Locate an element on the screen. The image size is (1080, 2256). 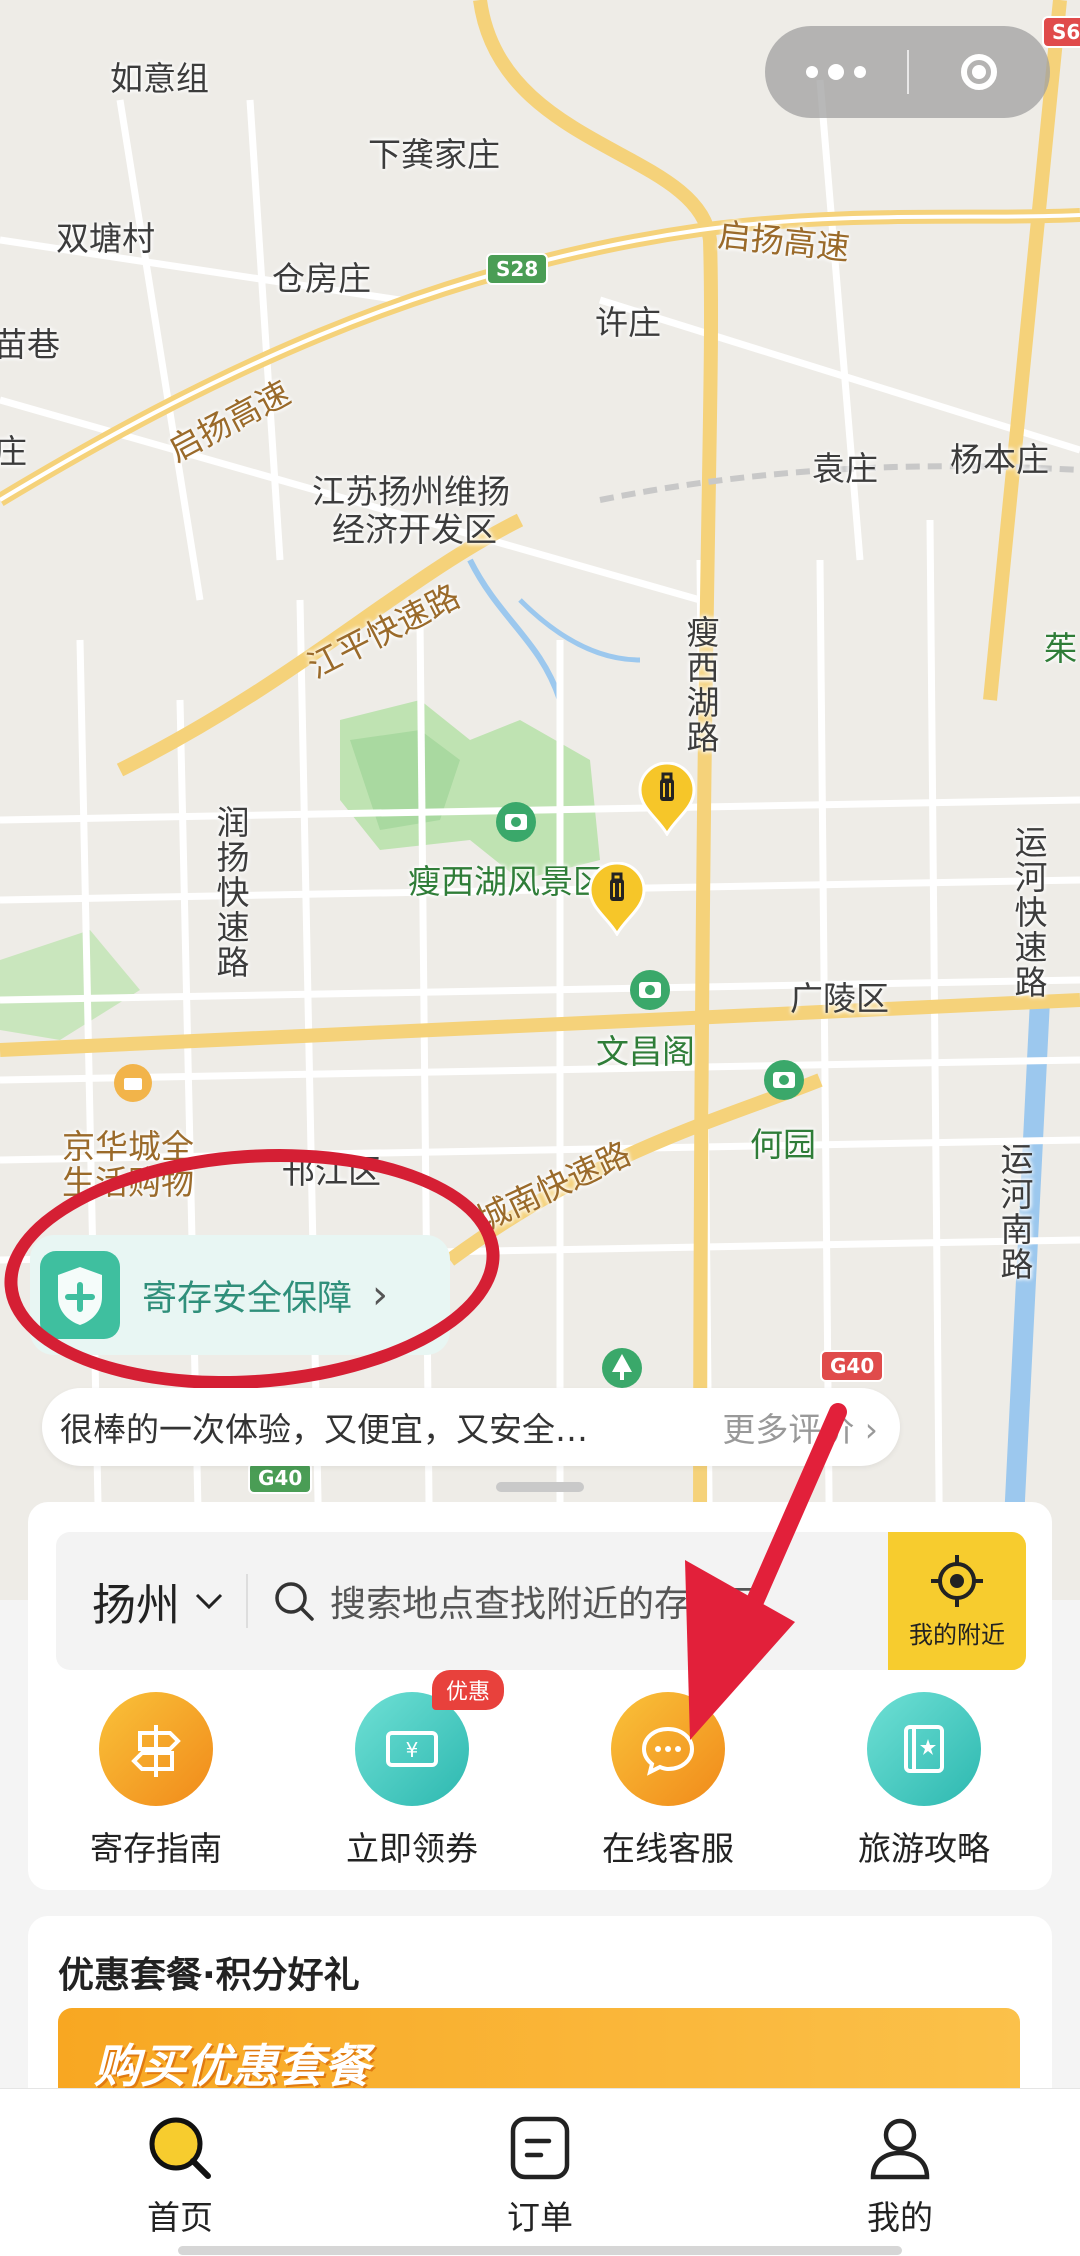
drag-handle is located at coordinates (540, 1487).